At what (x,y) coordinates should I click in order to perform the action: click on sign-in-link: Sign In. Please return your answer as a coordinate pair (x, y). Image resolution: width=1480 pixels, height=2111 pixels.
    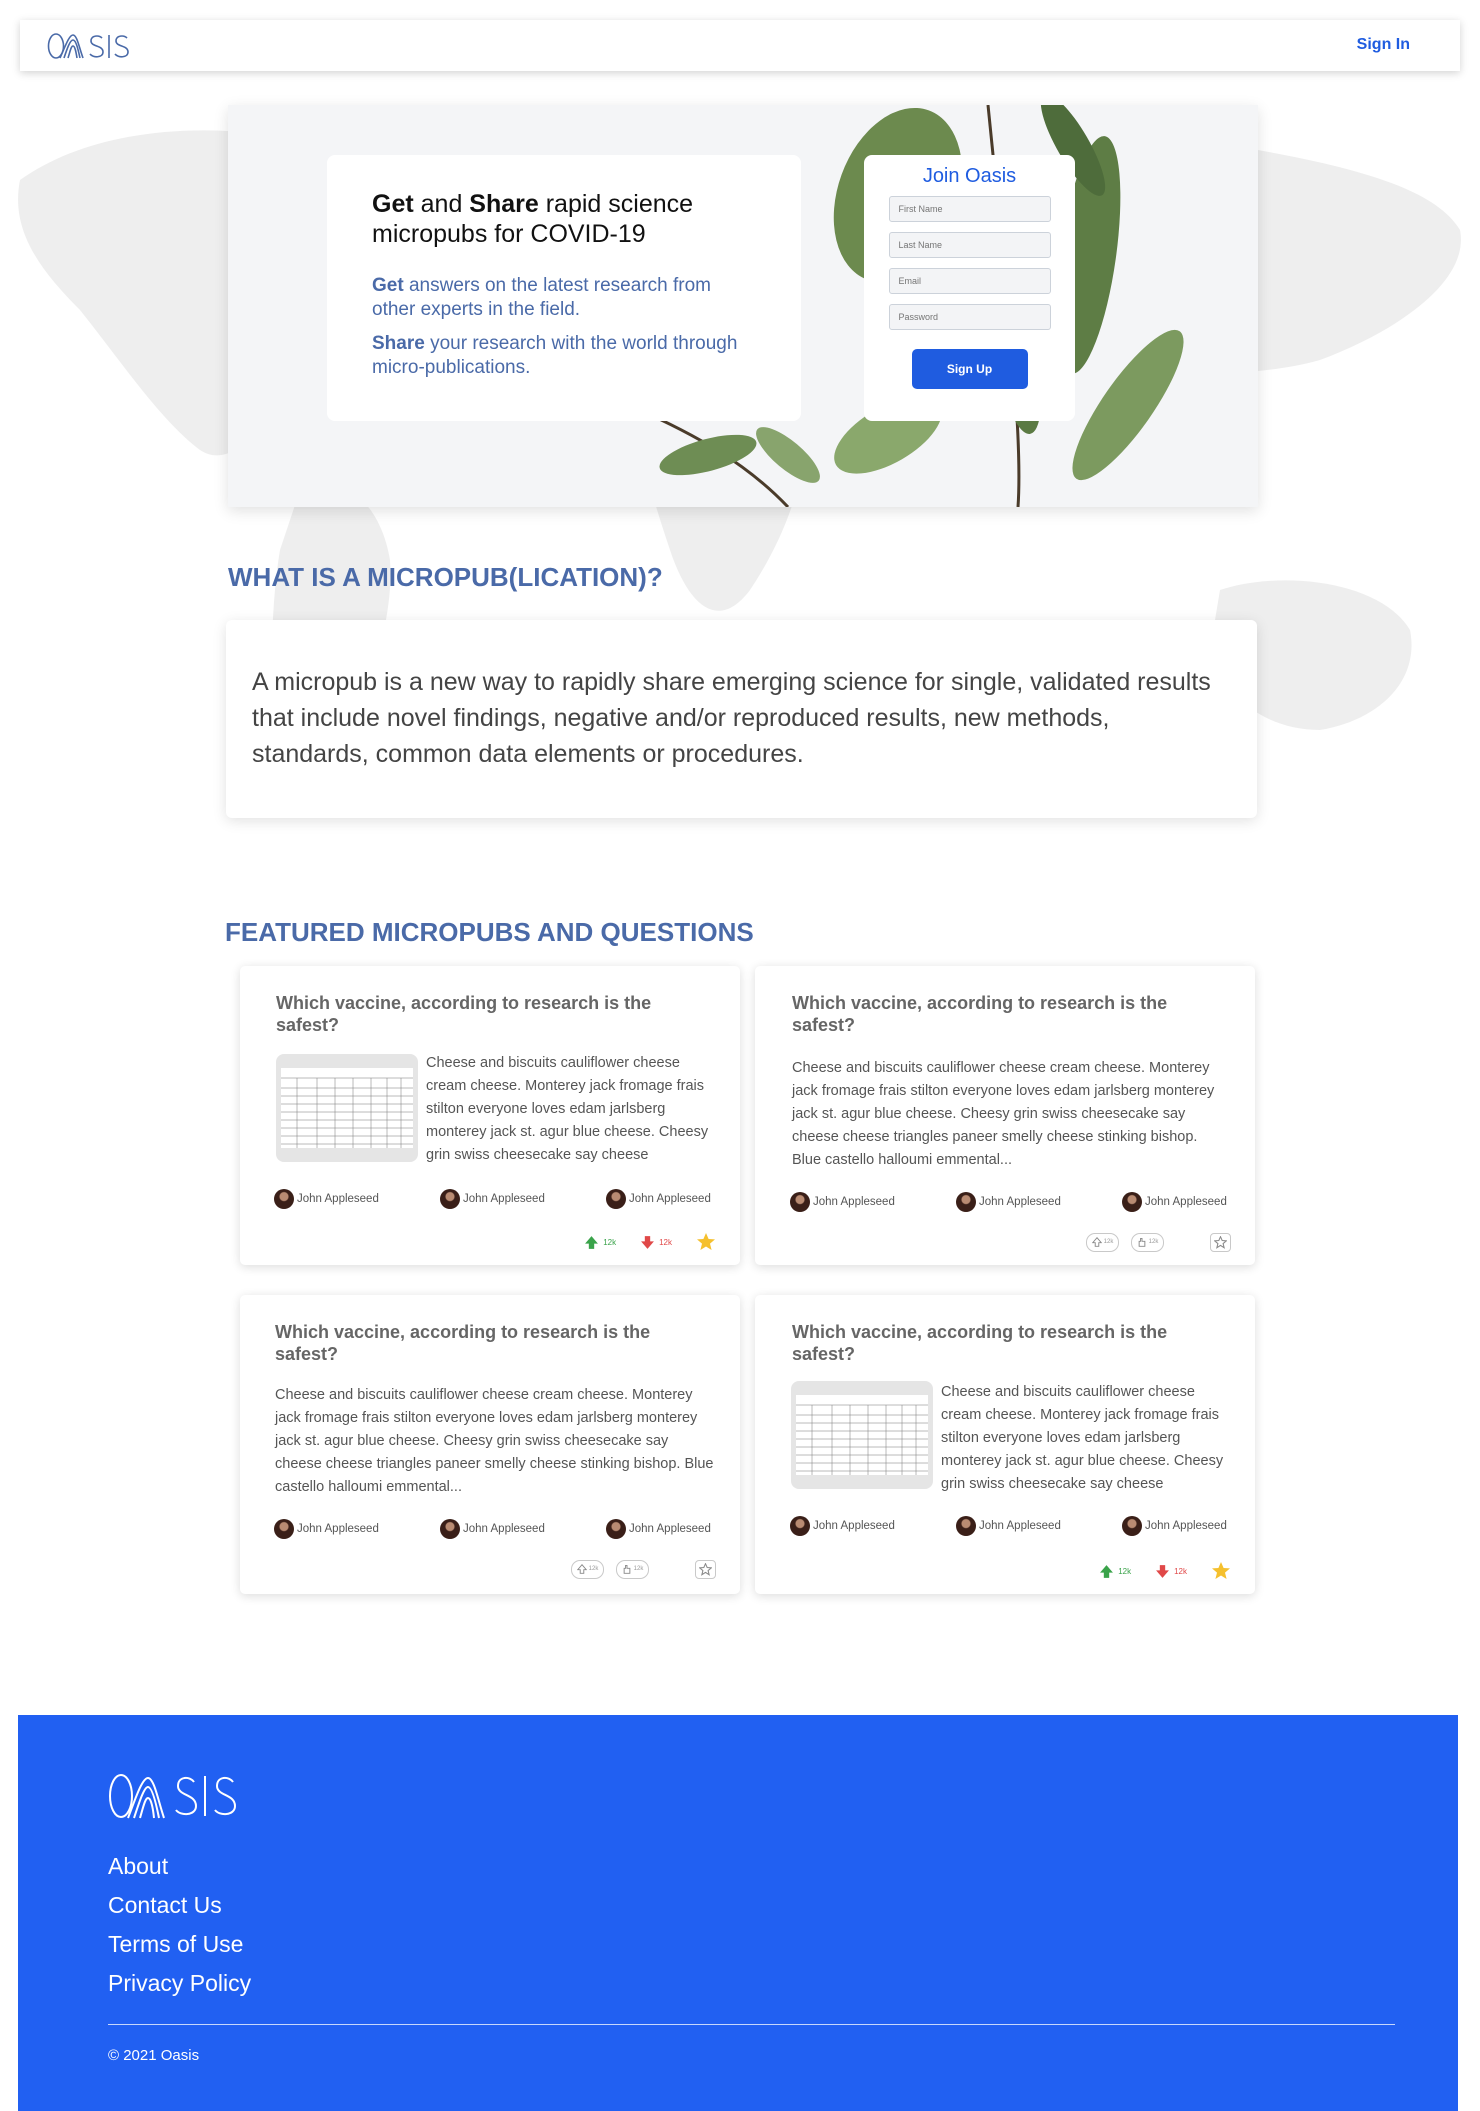
    Looking at the image, I should click on (1383, 45).